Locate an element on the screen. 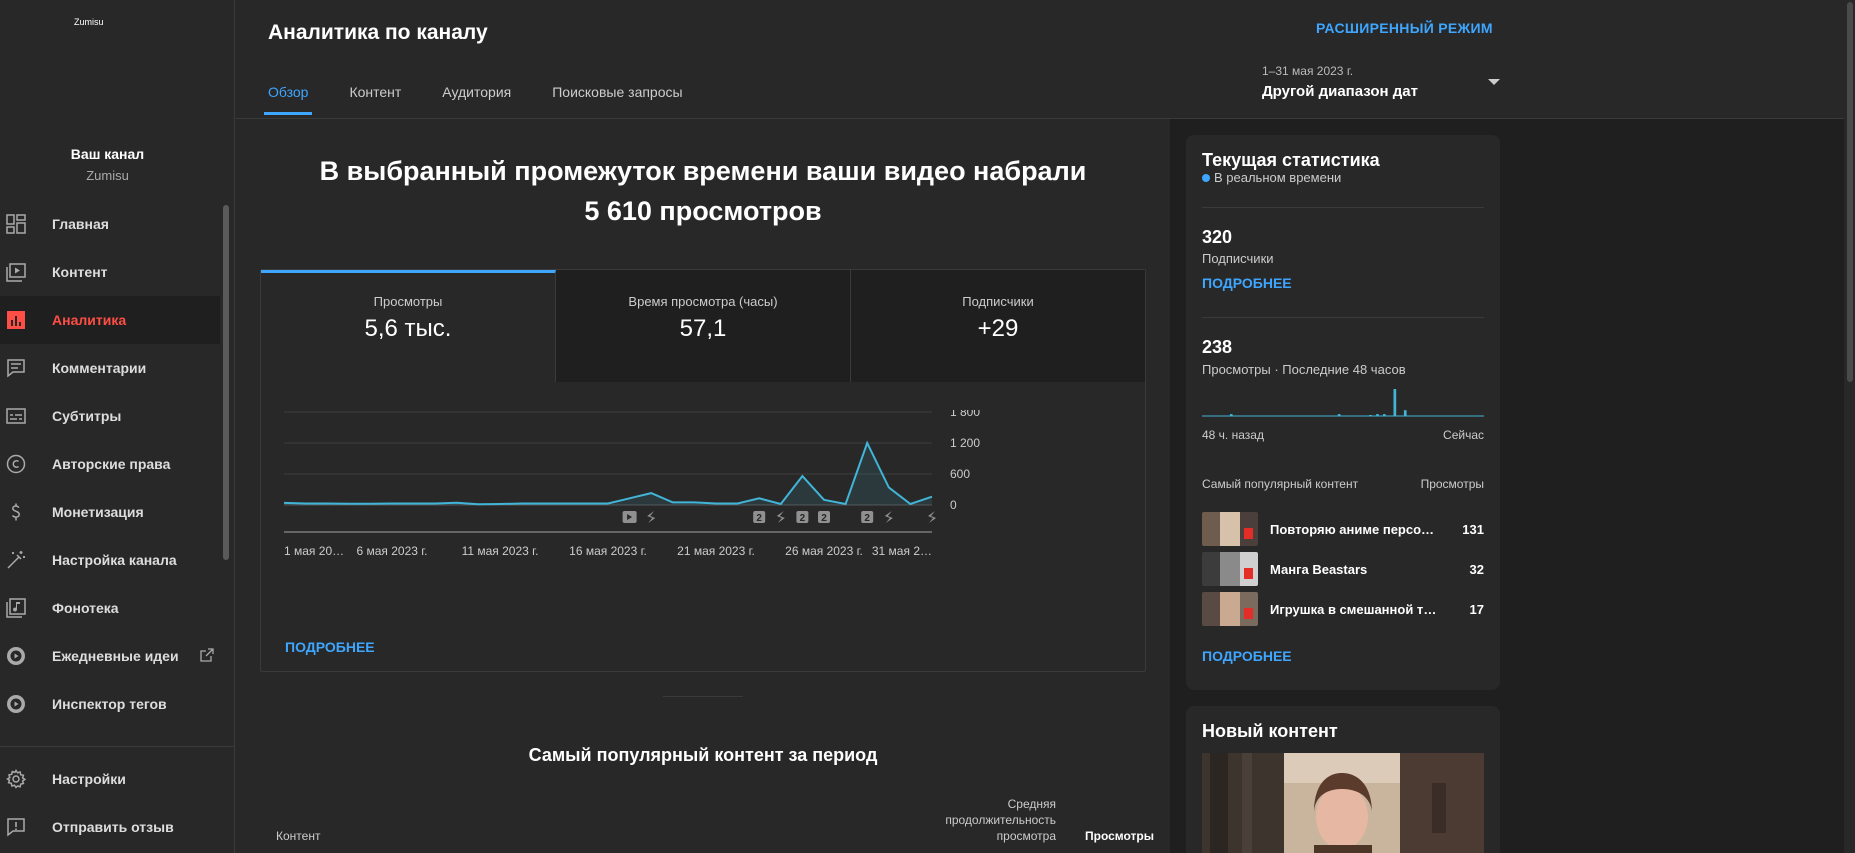  page-scrollbar is located at coordinates (1850, 426).